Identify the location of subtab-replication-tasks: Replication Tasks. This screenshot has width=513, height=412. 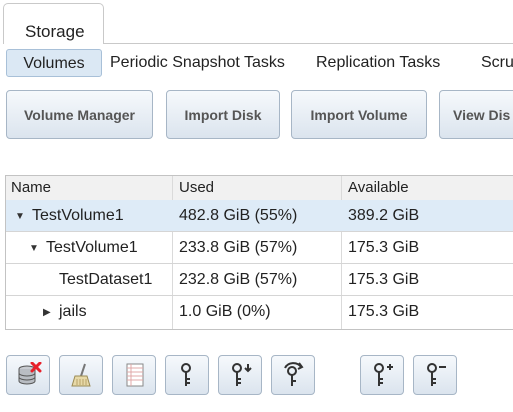
(378, 63).